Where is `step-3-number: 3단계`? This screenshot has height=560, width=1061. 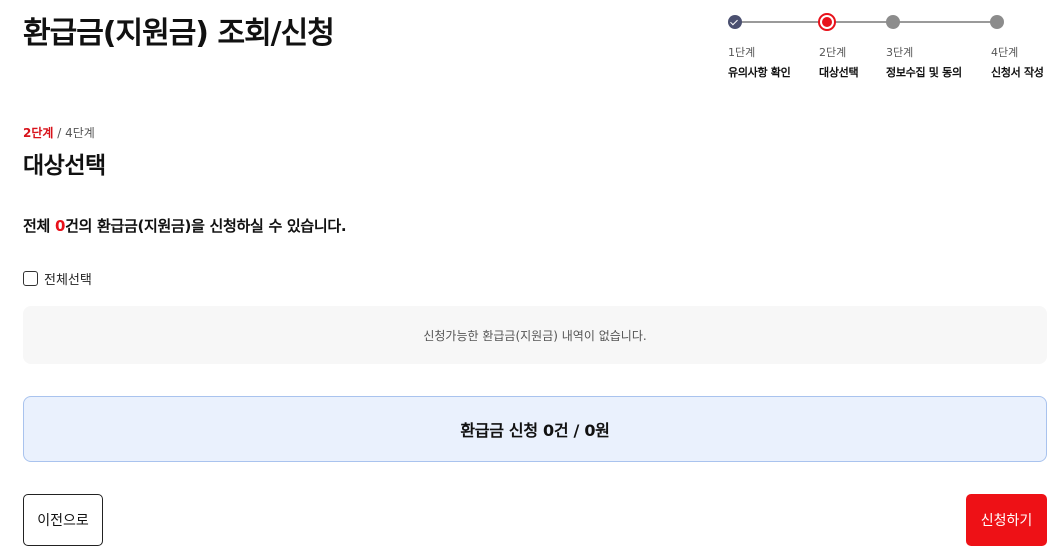
step-3-number: 3단계 is located at coordinates (900, 52).